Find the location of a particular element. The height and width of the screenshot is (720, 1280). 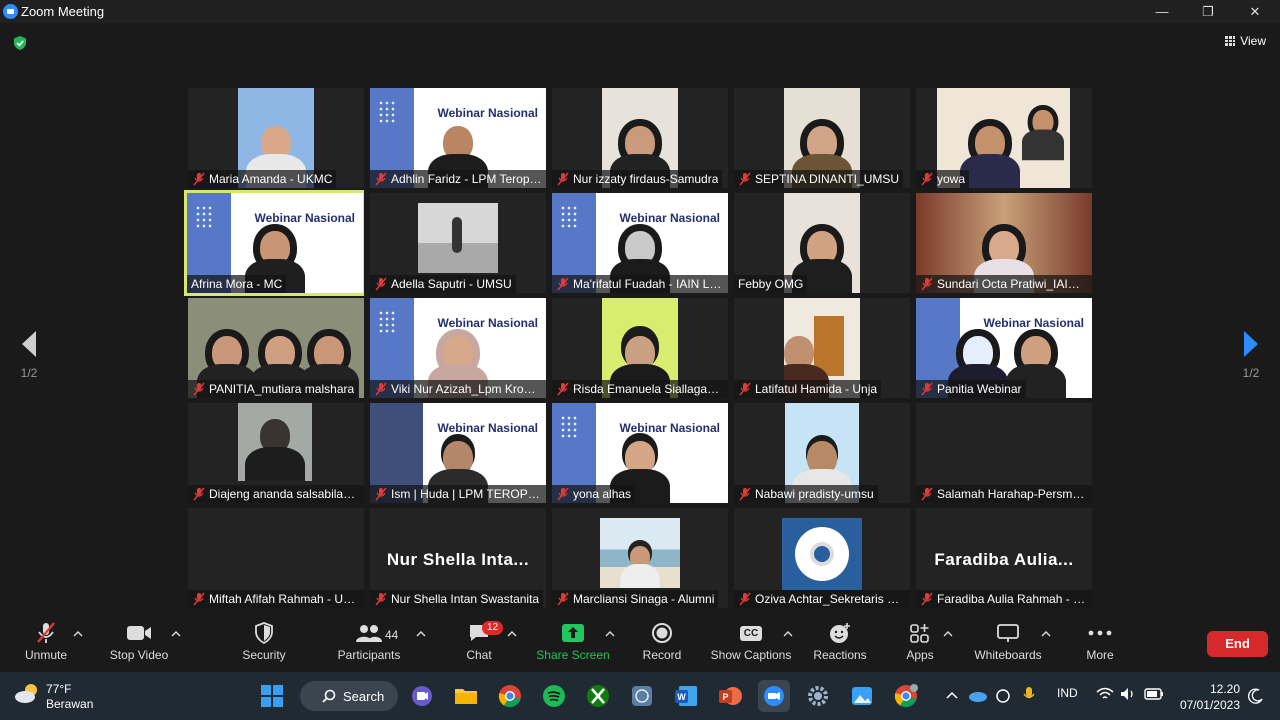

speaker-icon is located at coordinates (1128, 694).